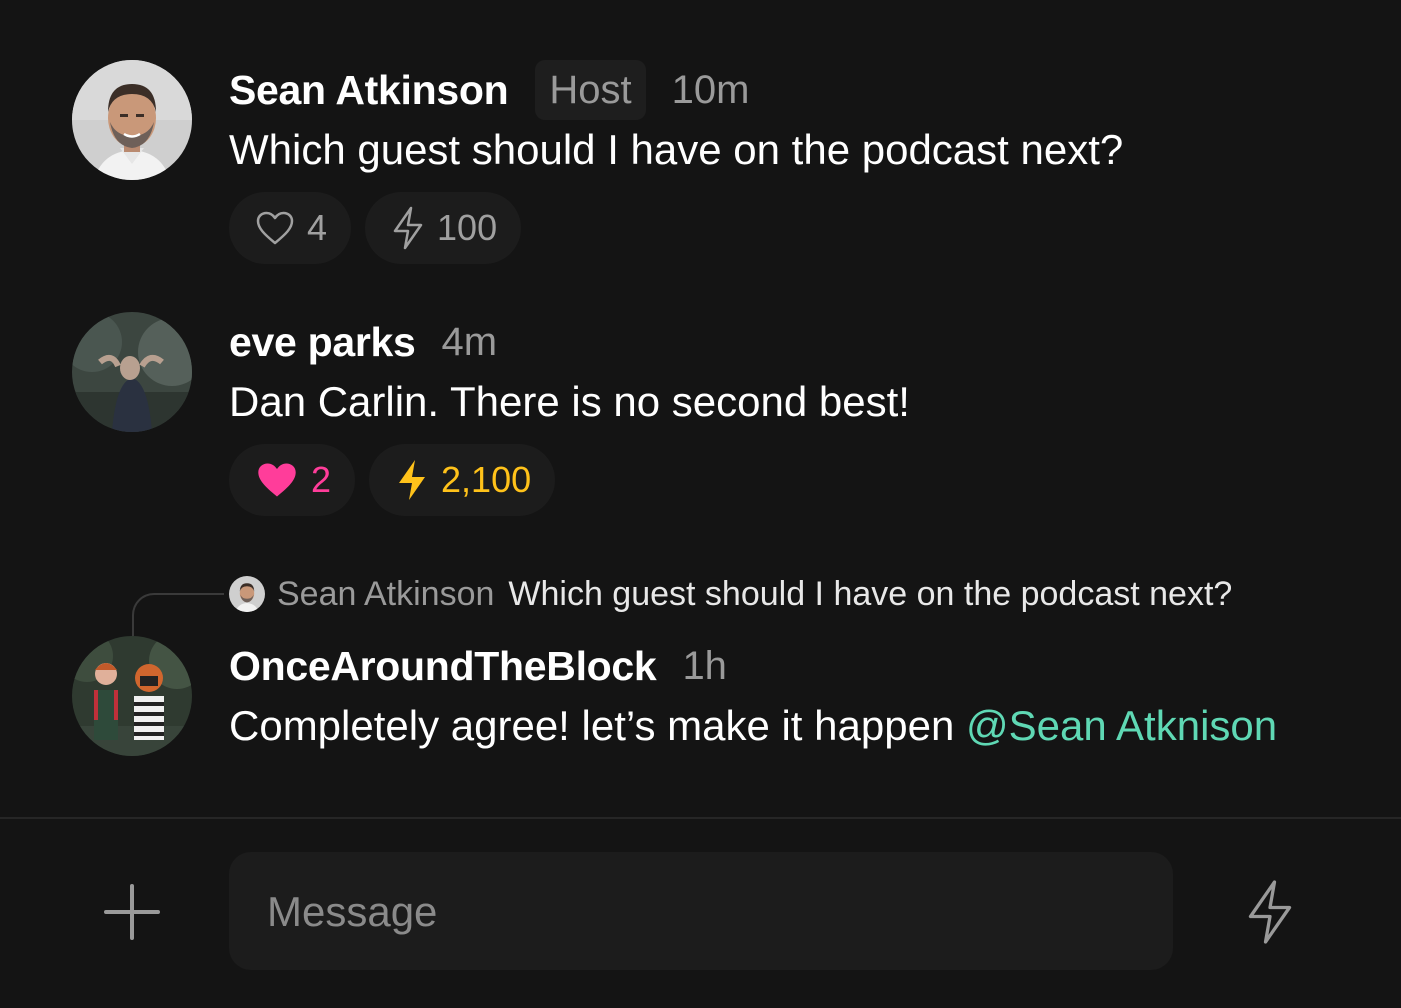 This screenshot has width=1401, height=1008. I want to click on message-header: Sean Atkinson Host 10m, so click(489, 90).